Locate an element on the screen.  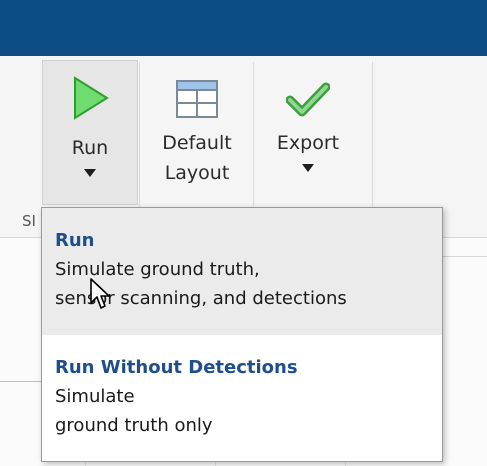
layout-grid-icon is located at coordinates (197, 99).